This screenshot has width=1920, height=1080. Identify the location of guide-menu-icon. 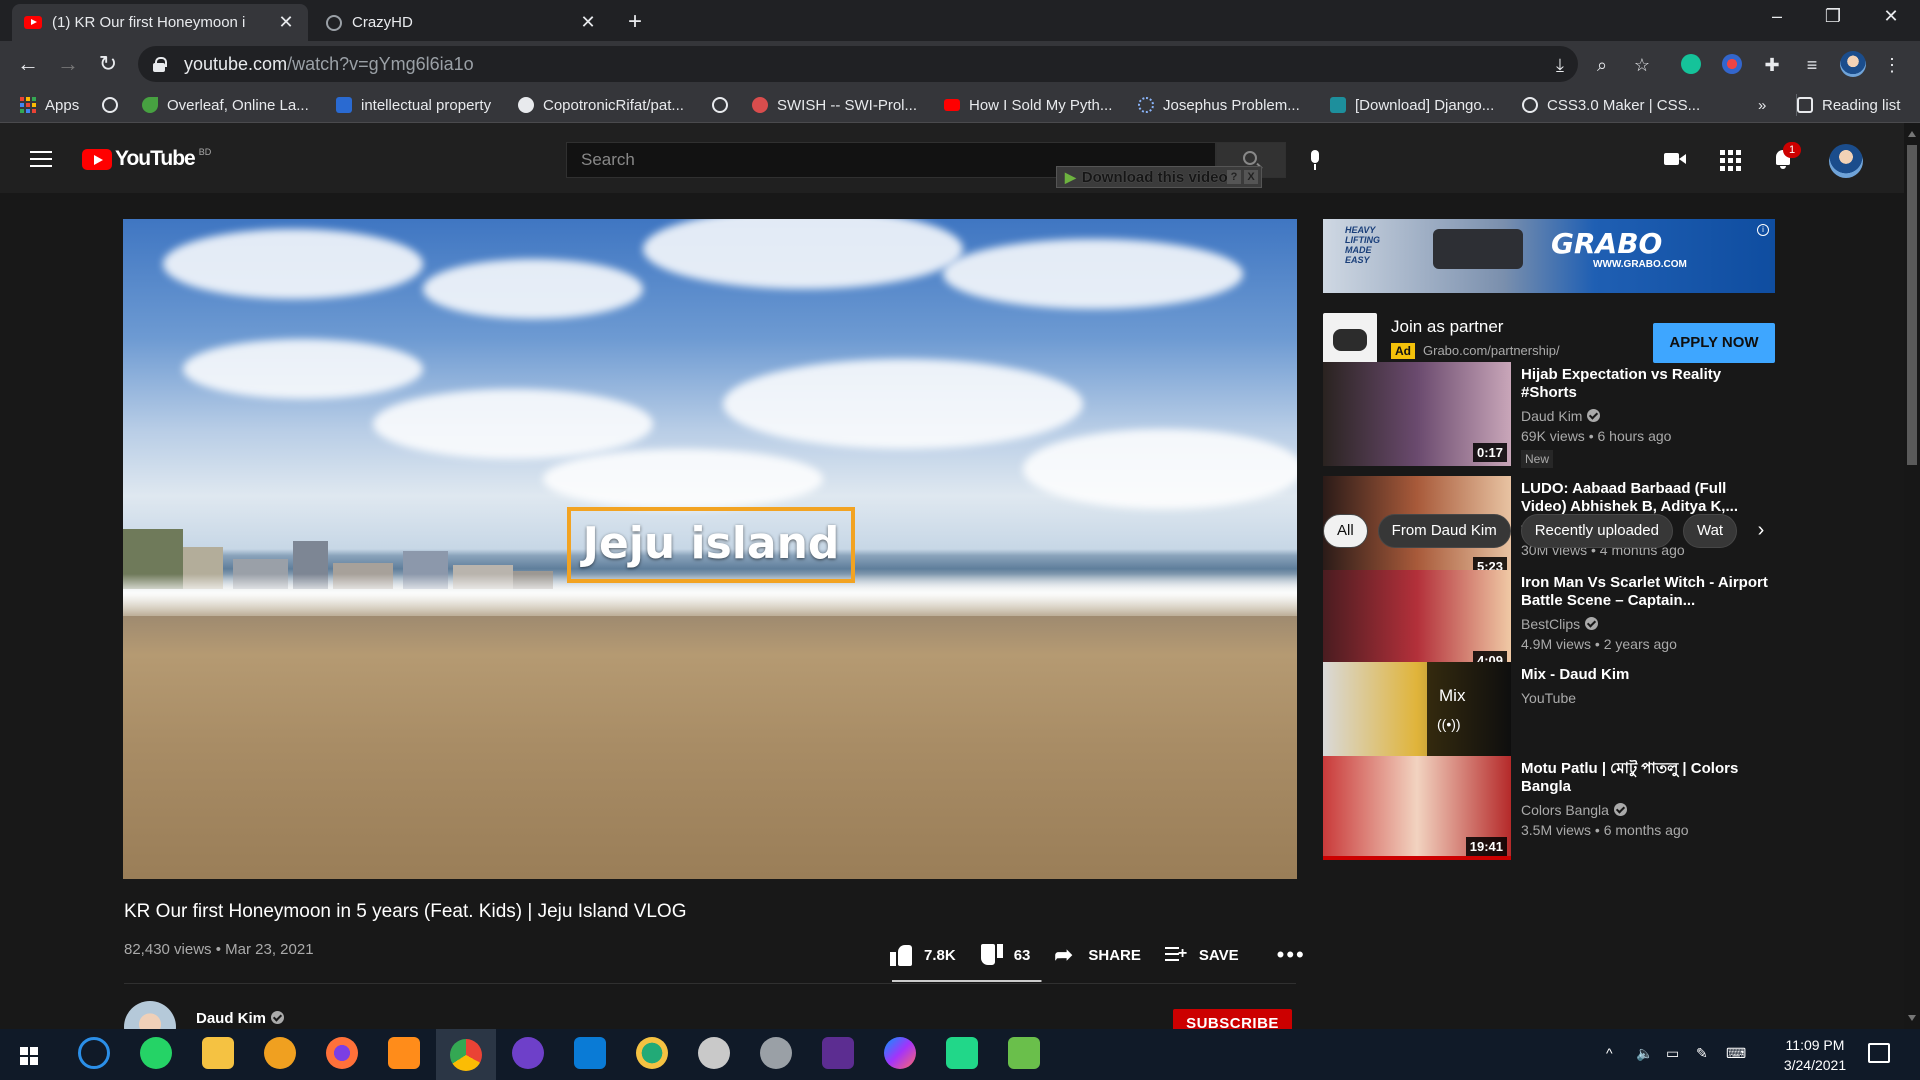
(41, 159).